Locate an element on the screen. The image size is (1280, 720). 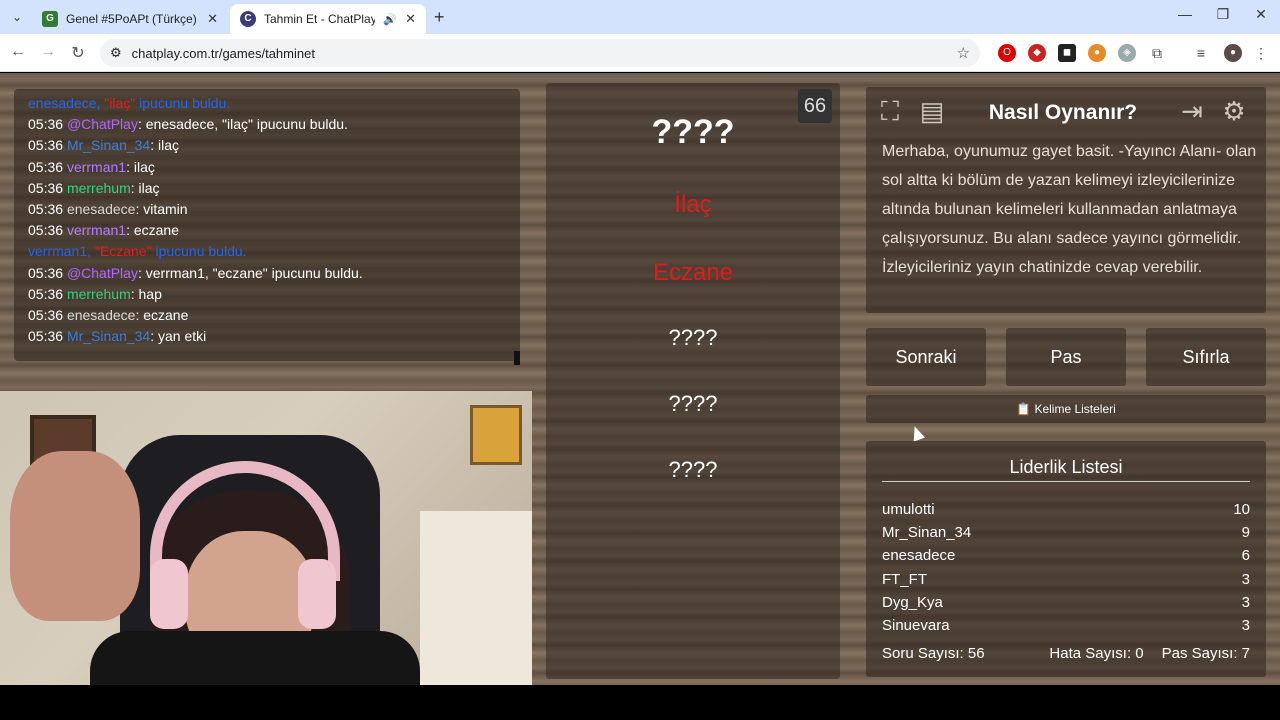
pass-count: Pas Sayısı: 7 is located at coordinates (1205, 653).